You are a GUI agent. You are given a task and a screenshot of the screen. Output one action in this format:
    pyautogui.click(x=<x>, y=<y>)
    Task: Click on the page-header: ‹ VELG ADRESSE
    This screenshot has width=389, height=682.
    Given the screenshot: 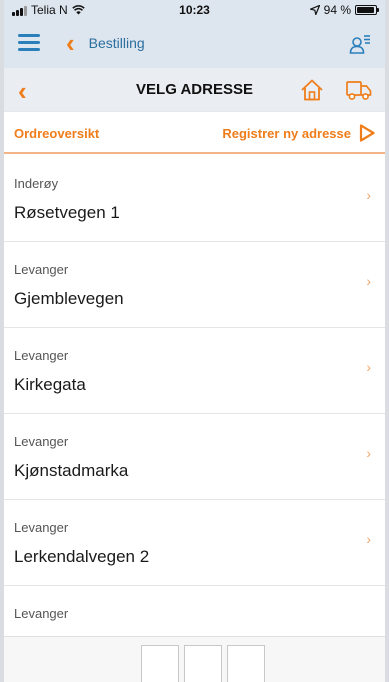 What is the action you would take?
    pyautogui.click(x=194, y=90)
    